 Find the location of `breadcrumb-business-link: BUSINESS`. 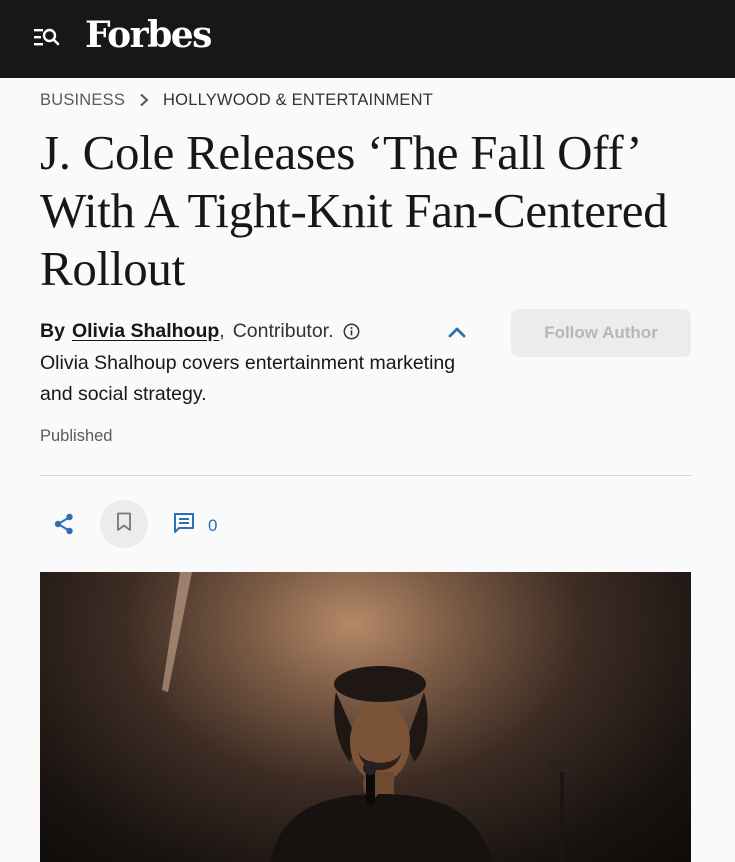

breadcrumb-business-link: BUSINESS is located at coordinates (82, 100).